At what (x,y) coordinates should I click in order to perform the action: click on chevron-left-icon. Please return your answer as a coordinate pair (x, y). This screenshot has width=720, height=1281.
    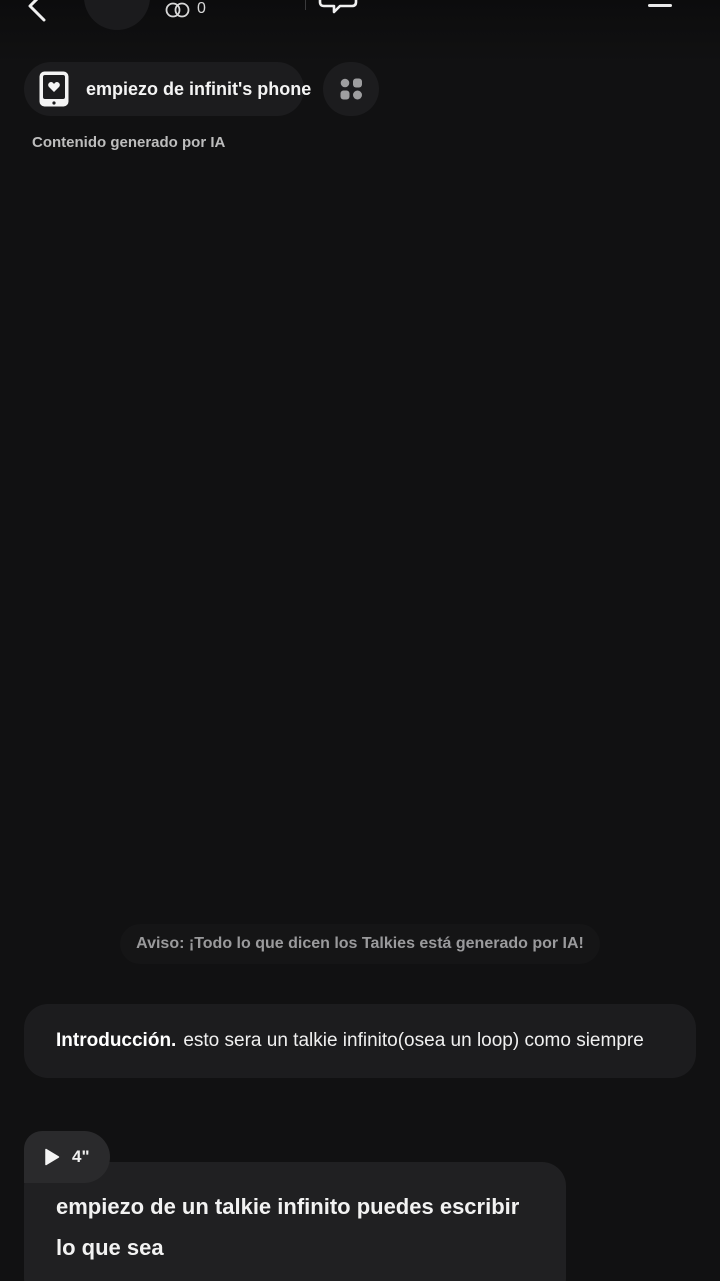
    Looking at the image, I should click on (37, 11).